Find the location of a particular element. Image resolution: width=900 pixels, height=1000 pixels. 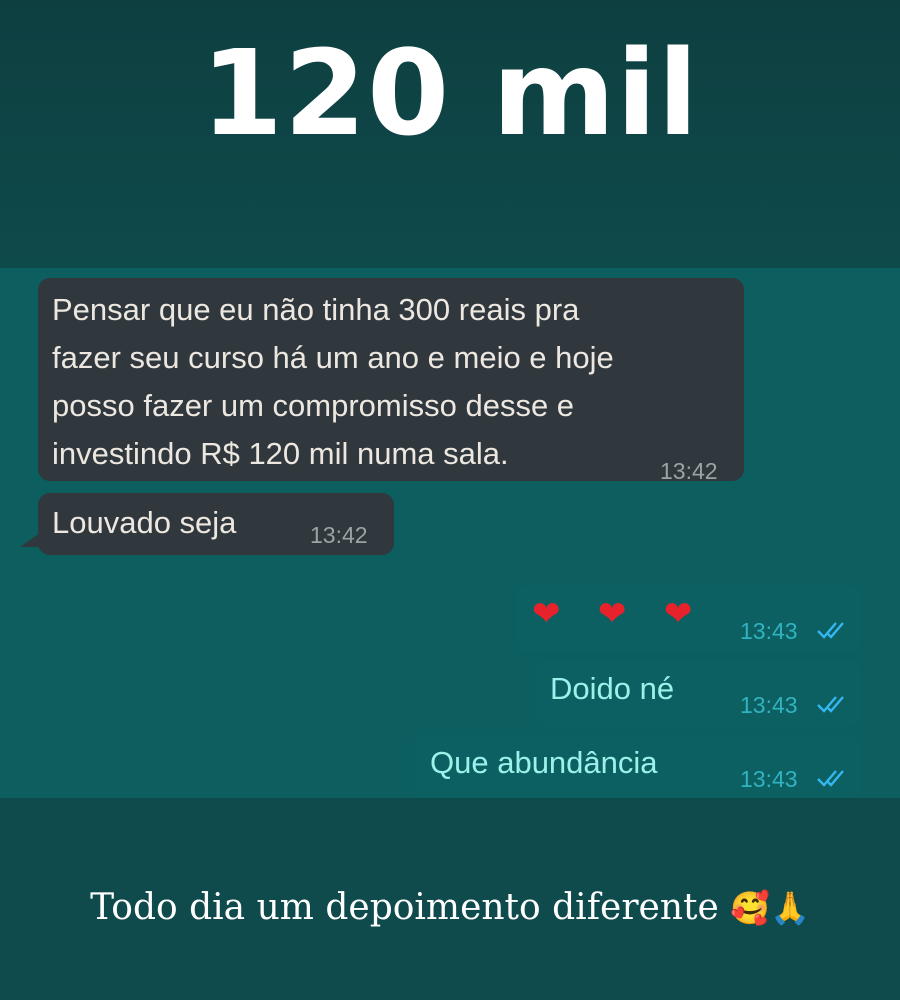

bubble-tail is located at coordinates (30, 540).